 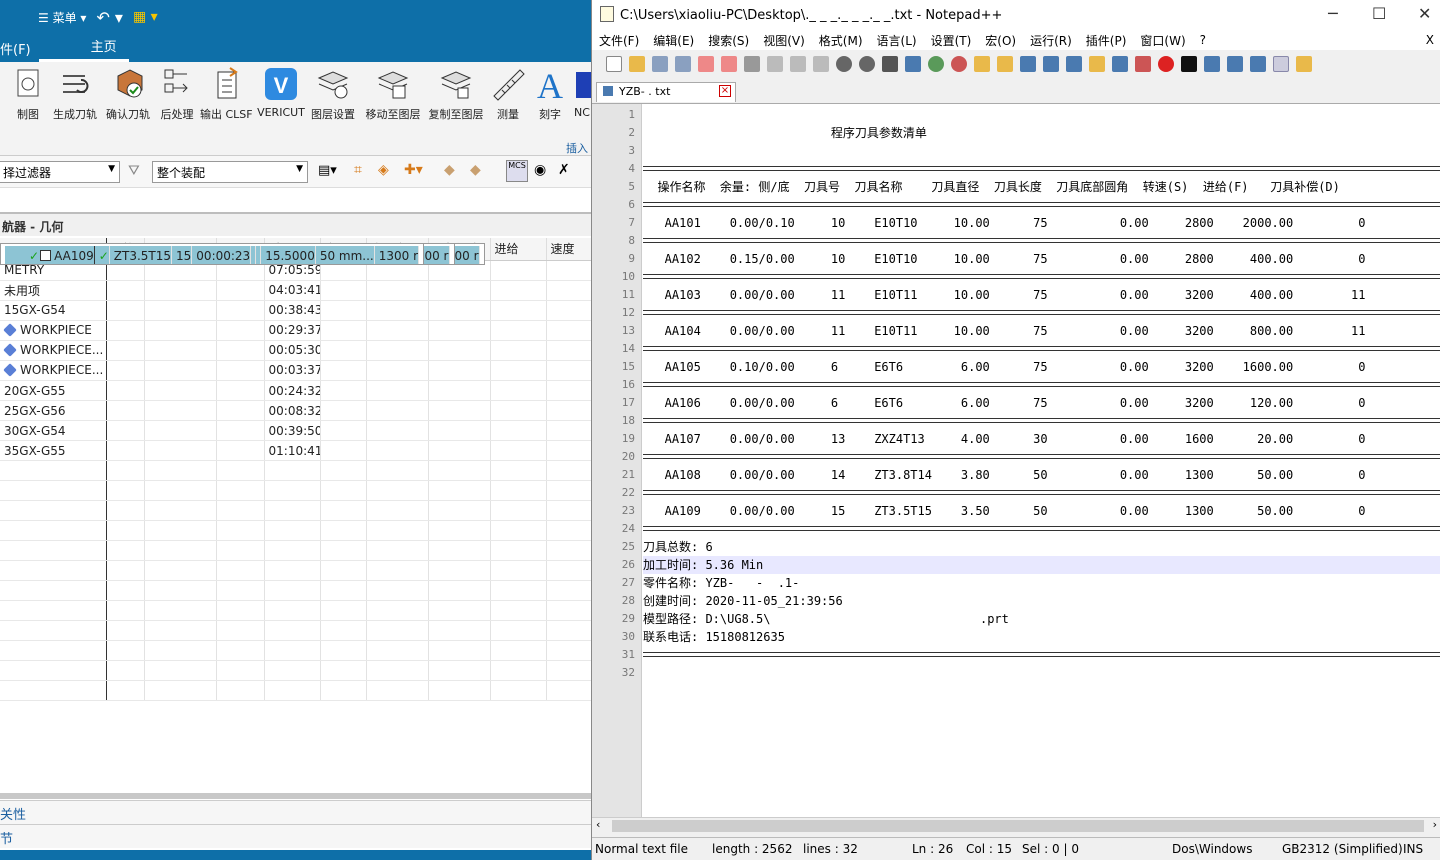 What do you see at coordinates (936, 64) in the screenshot?
I see `zoom-in-icon` at bounding box center [936, 64].